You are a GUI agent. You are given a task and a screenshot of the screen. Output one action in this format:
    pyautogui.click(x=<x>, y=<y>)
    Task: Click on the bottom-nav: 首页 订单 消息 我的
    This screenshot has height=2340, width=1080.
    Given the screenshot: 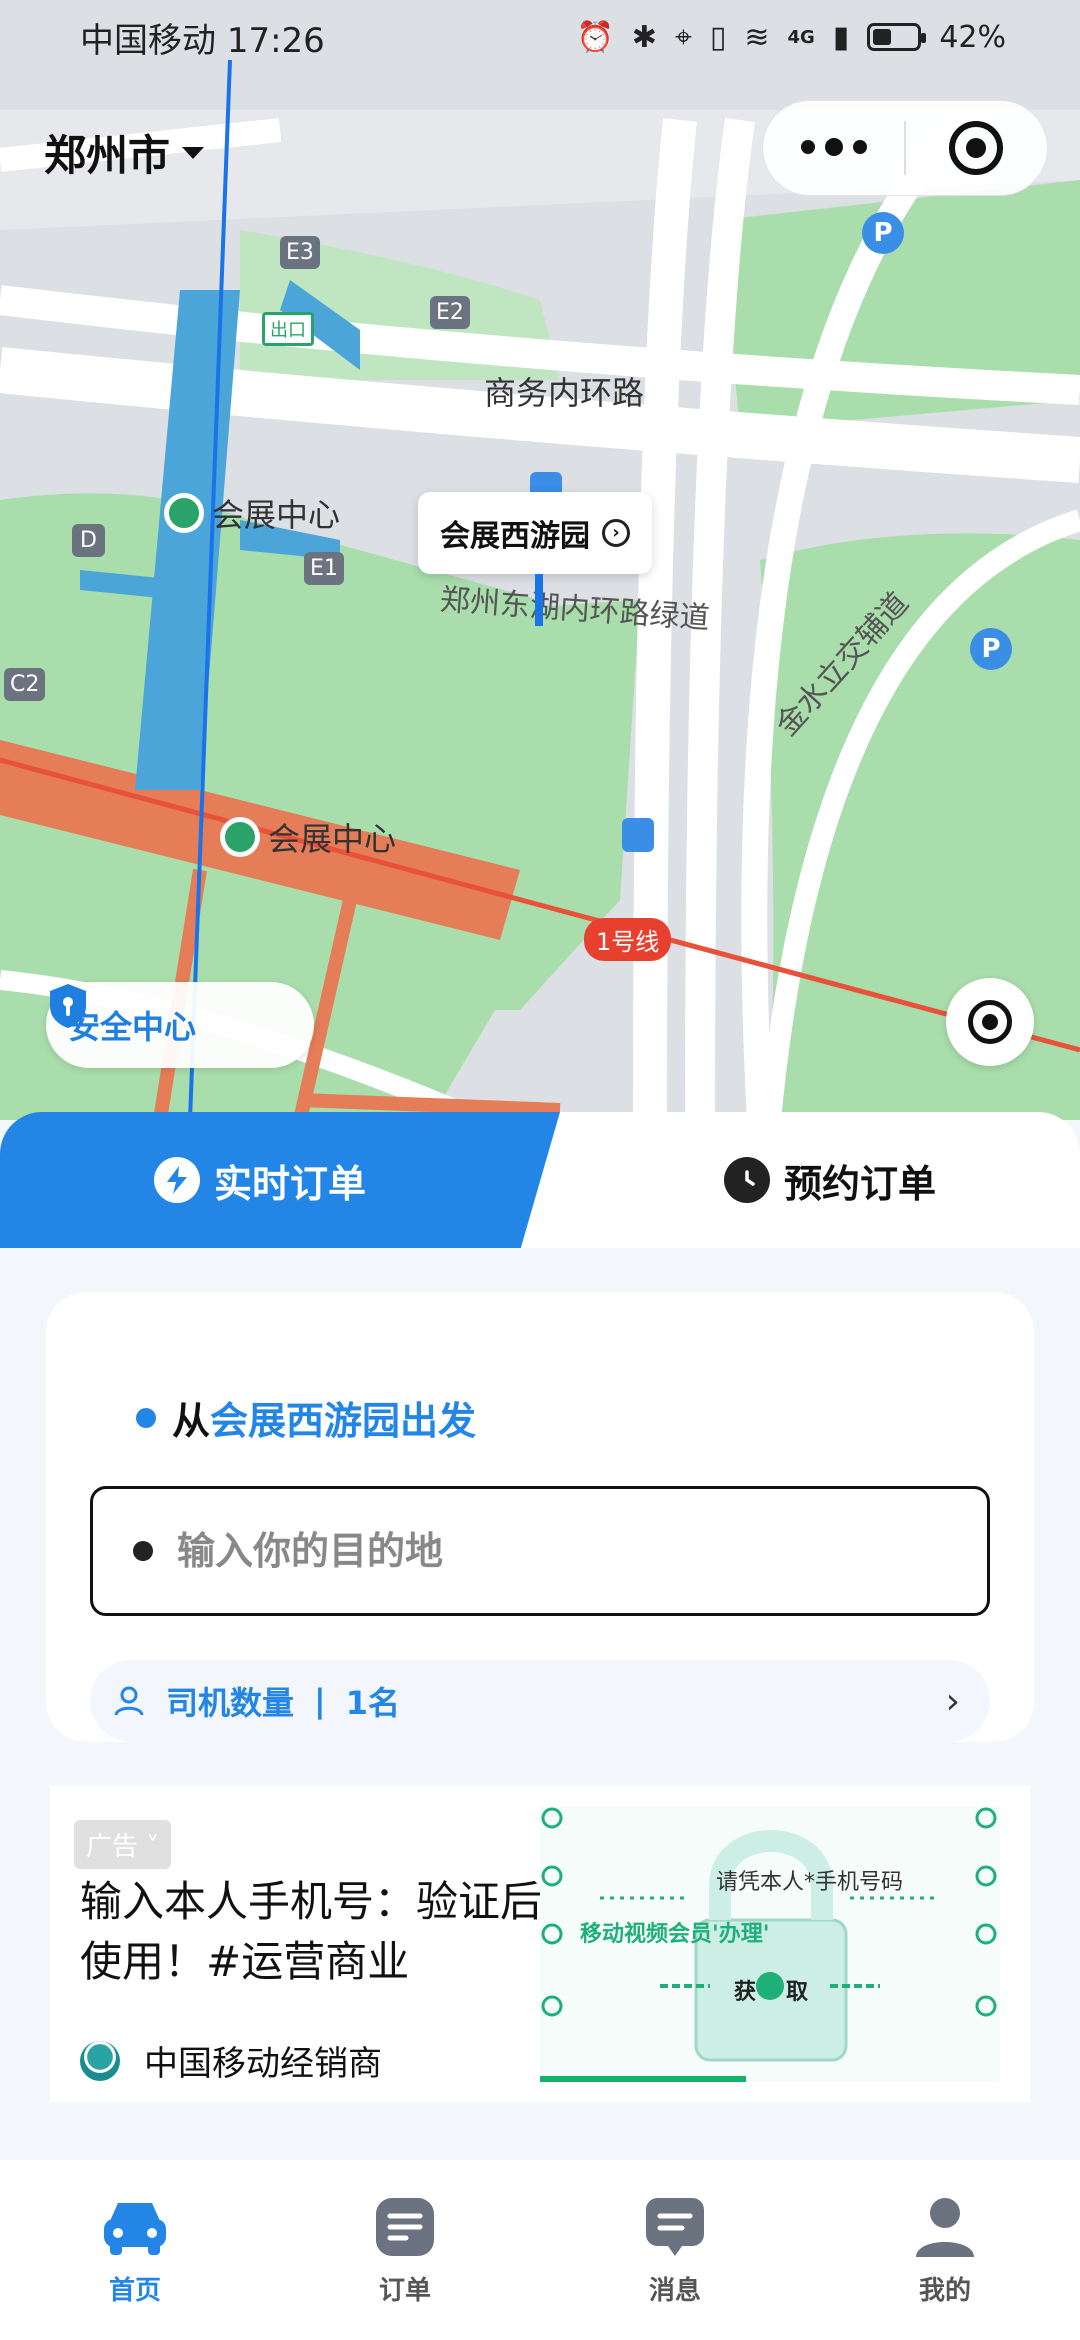 What is the action you would take?
    pyautogui.click(x=540, y=2250)
    